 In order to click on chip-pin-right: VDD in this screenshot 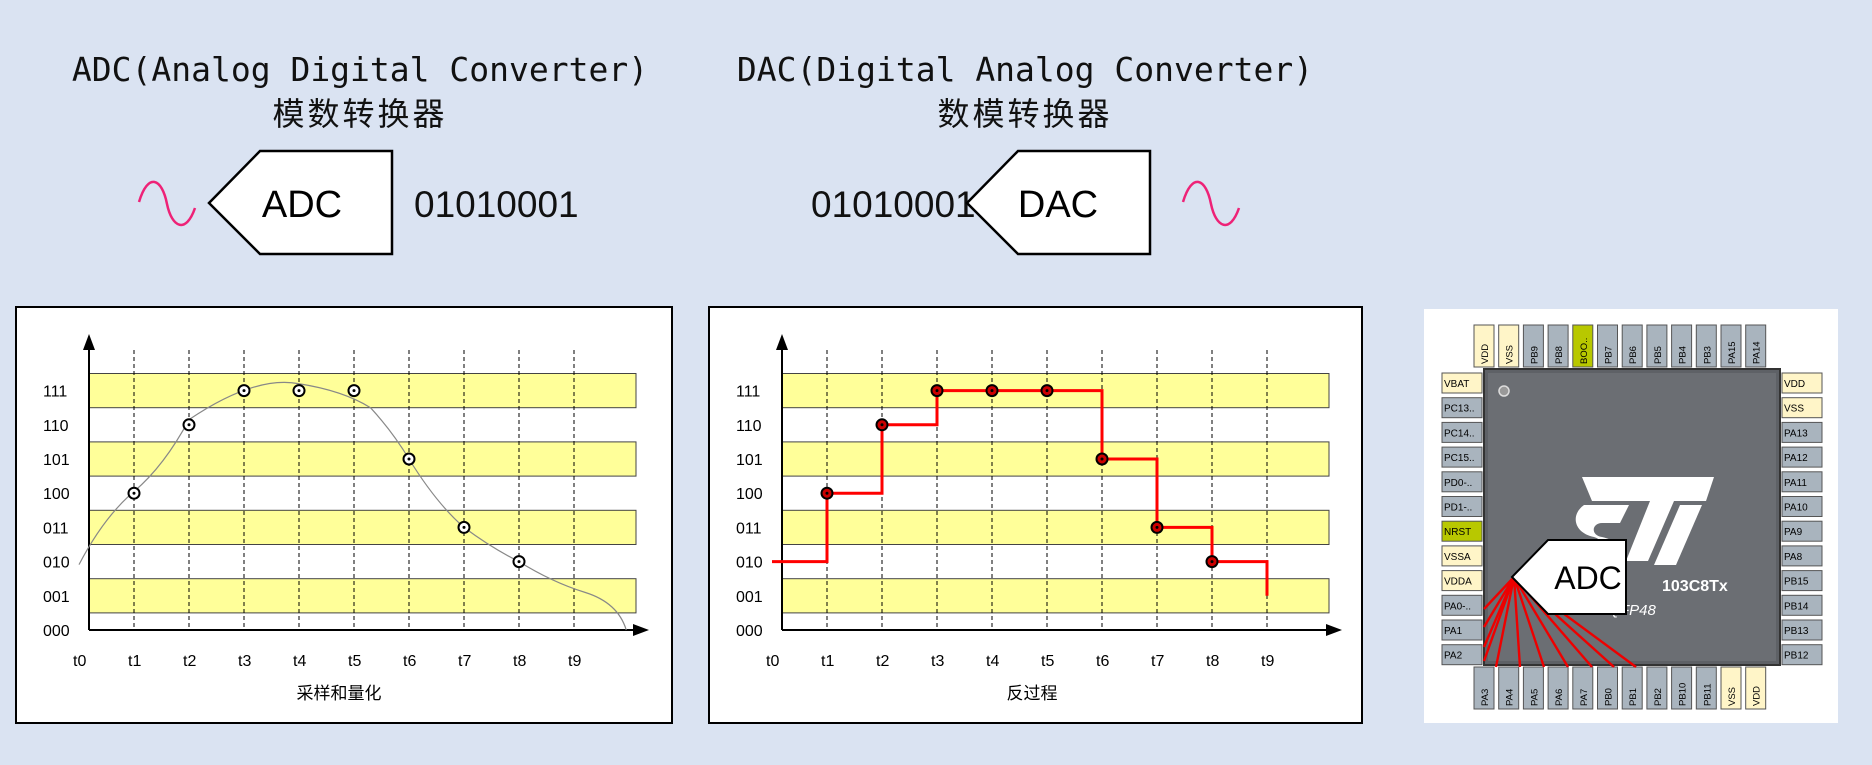, I will do `click(1802, 383)`.